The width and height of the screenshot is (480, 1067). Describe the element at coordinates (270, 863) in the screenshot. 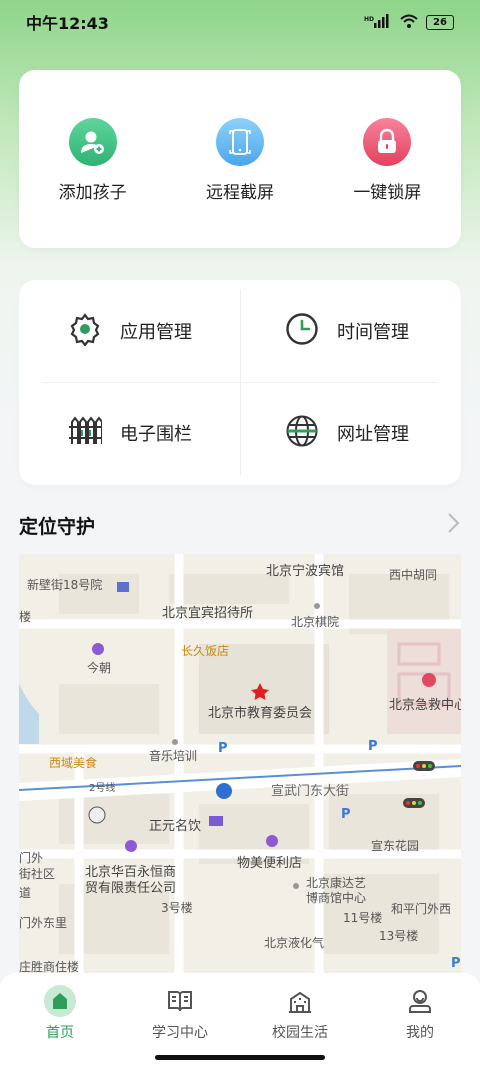

I see `map-label: 物美便利店` at that location.